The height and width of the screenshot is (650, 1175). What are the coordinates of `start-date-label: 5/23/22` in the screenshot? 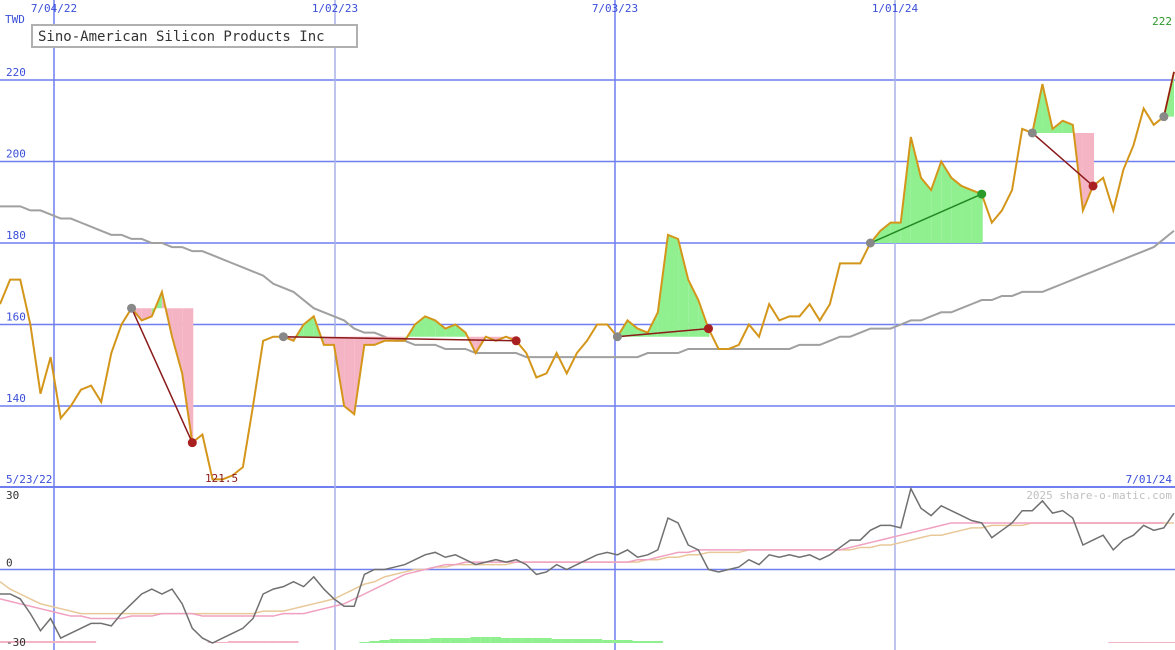 It's located at (29, 479).